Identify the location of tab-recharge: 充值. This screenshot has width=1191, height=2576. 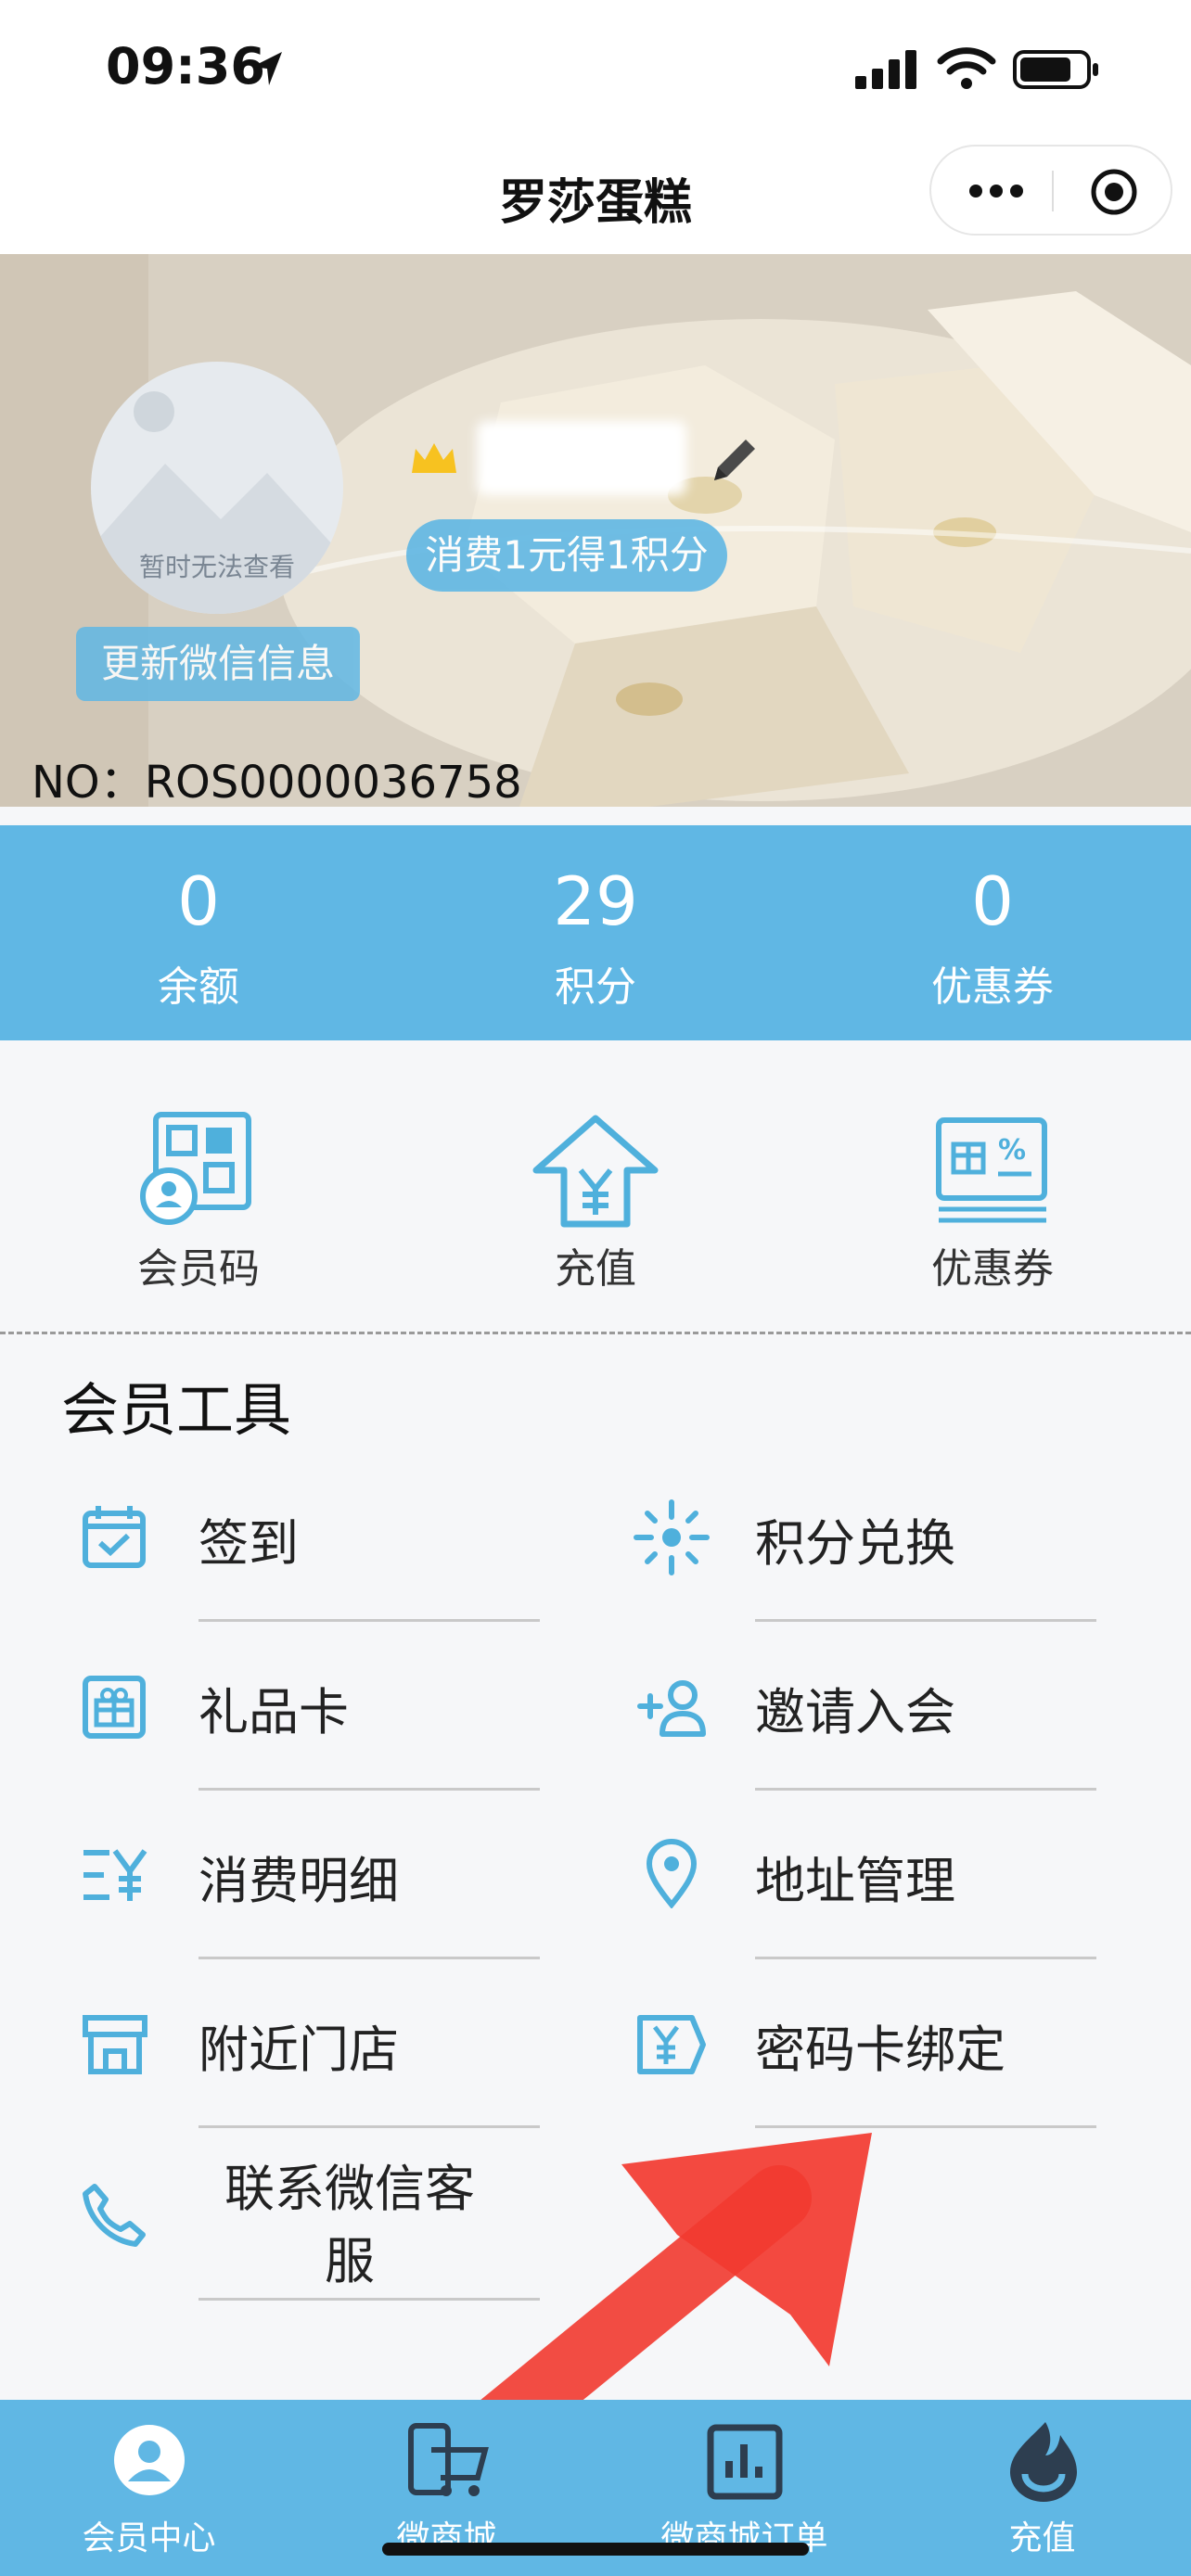
(1042, 2488).